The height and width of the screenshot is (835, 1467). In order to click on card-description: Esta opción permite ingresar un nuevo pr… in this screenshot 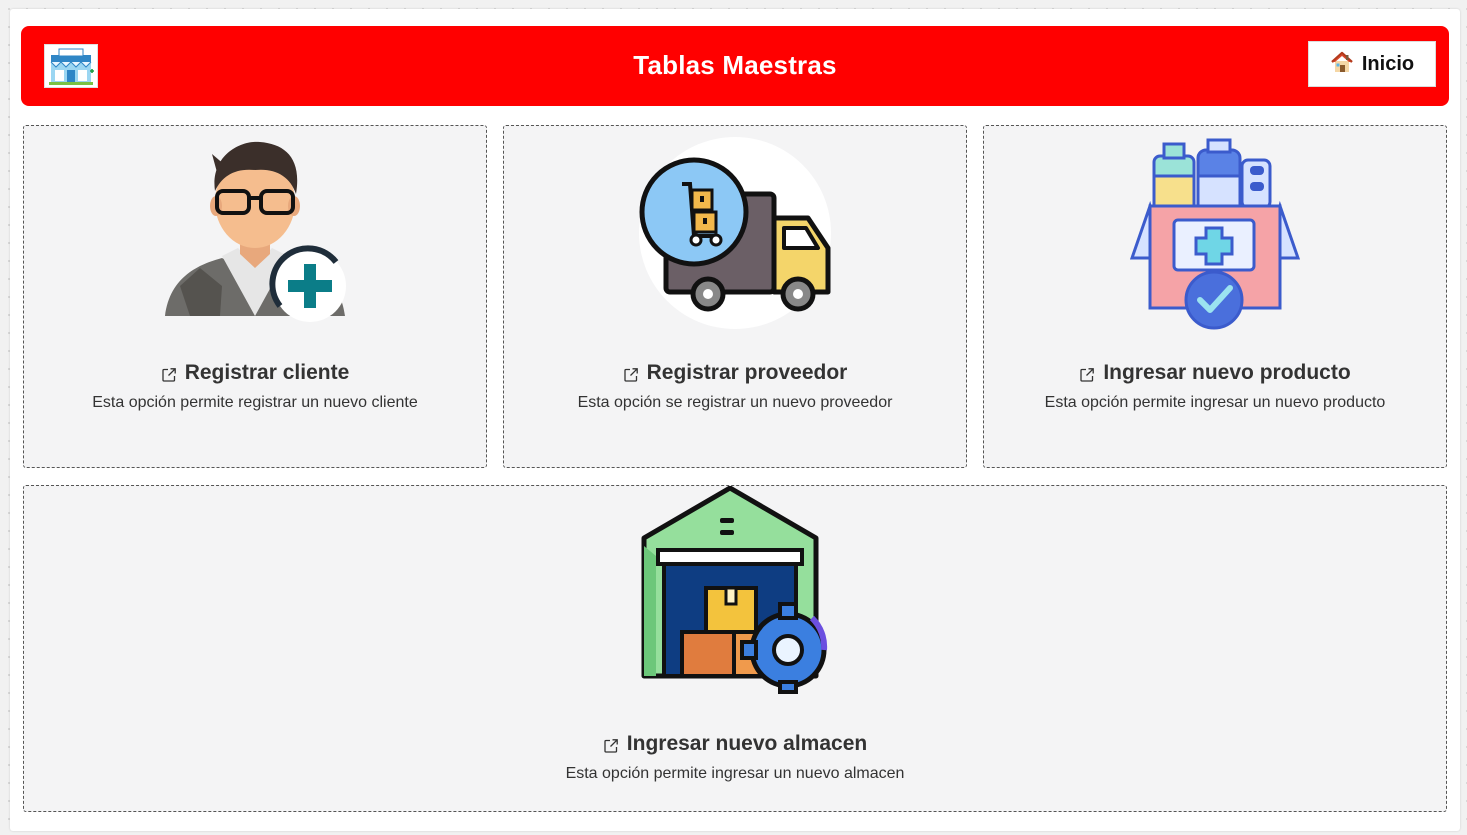, I will do `click(1215, 402)`.